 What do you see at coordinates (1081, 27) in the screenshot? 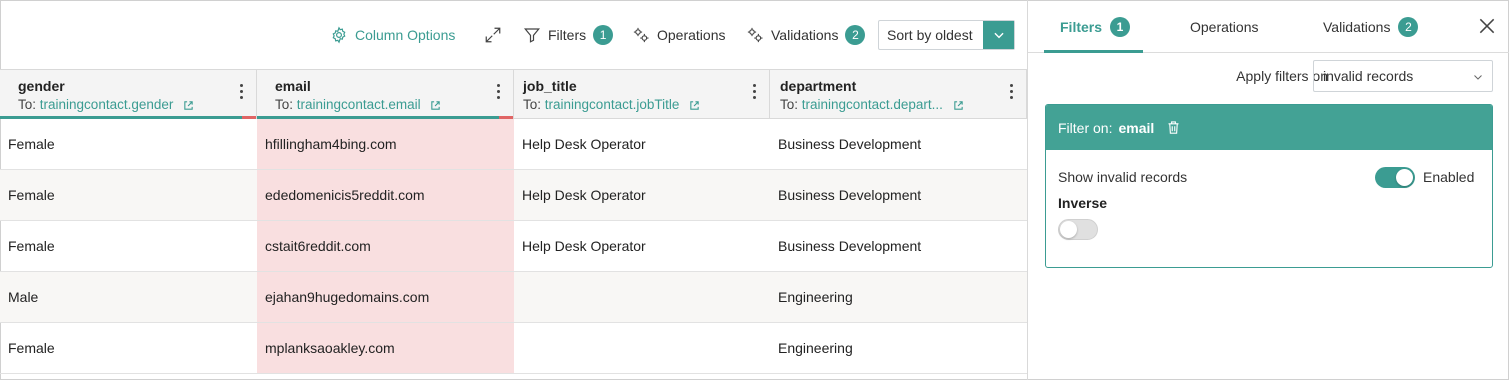
I see `tab-label: Filters` at bounding box center [1081, 27].